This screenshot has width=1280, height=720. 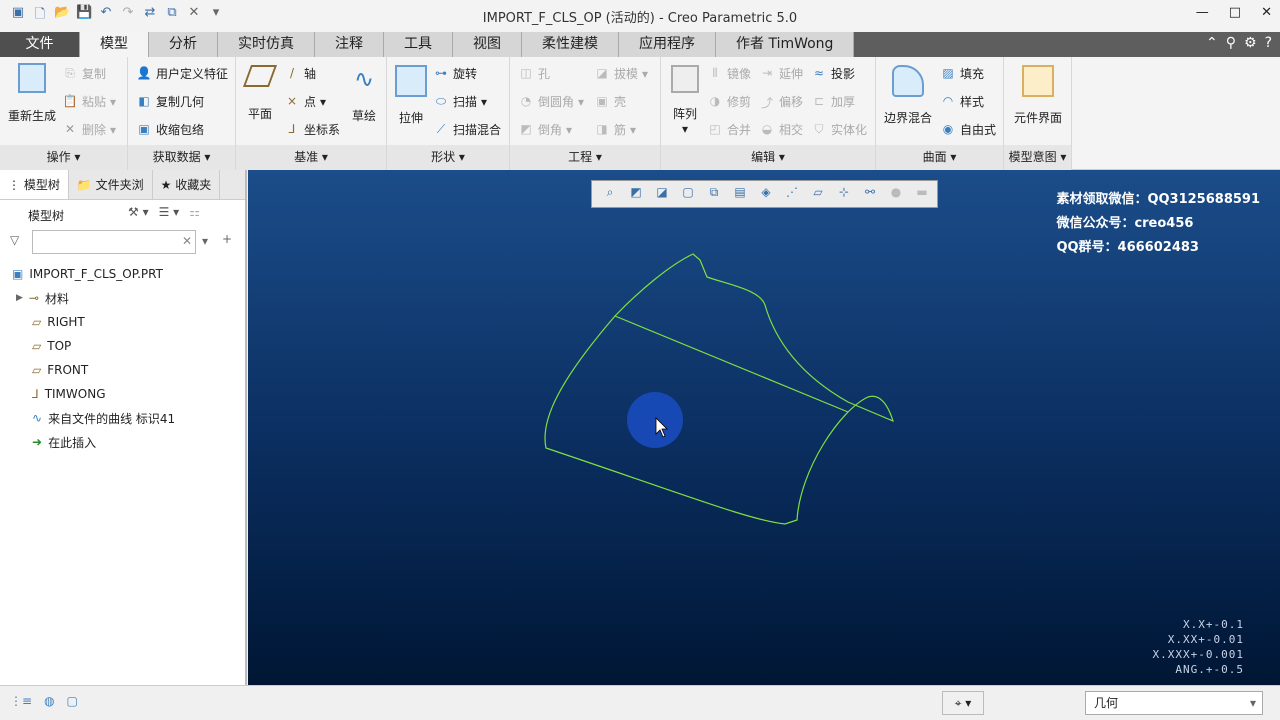 What do you see at coordinates (768, 157) in the screenshot?
I see `group-label: 编辑 ▾` at bounding box center [768, 157].